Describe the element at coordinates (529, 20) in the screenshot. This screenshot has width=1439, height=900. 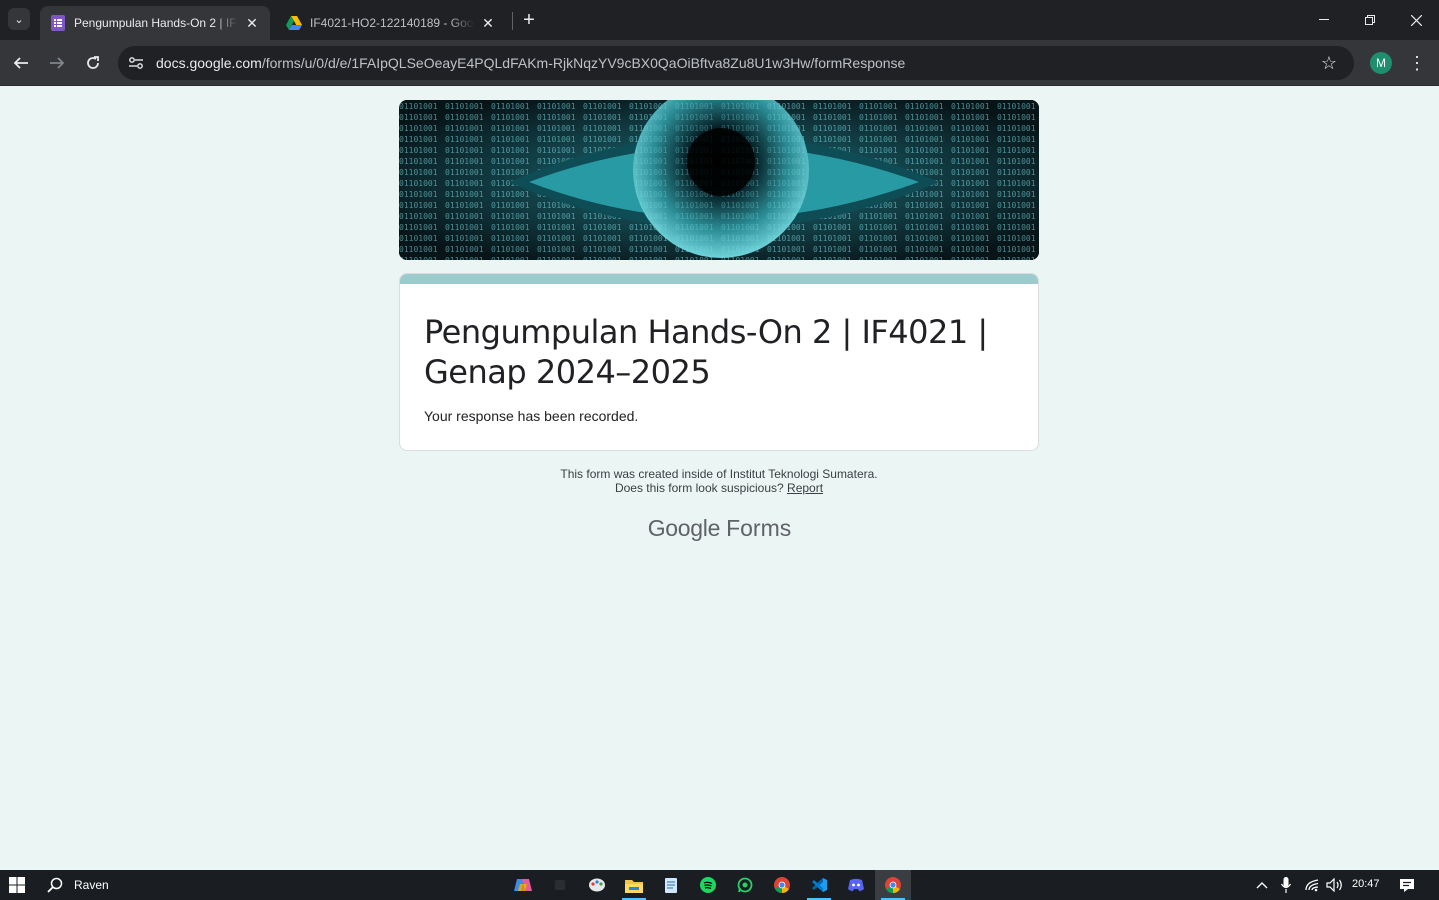
I see `new-tab-button: +` at that location.